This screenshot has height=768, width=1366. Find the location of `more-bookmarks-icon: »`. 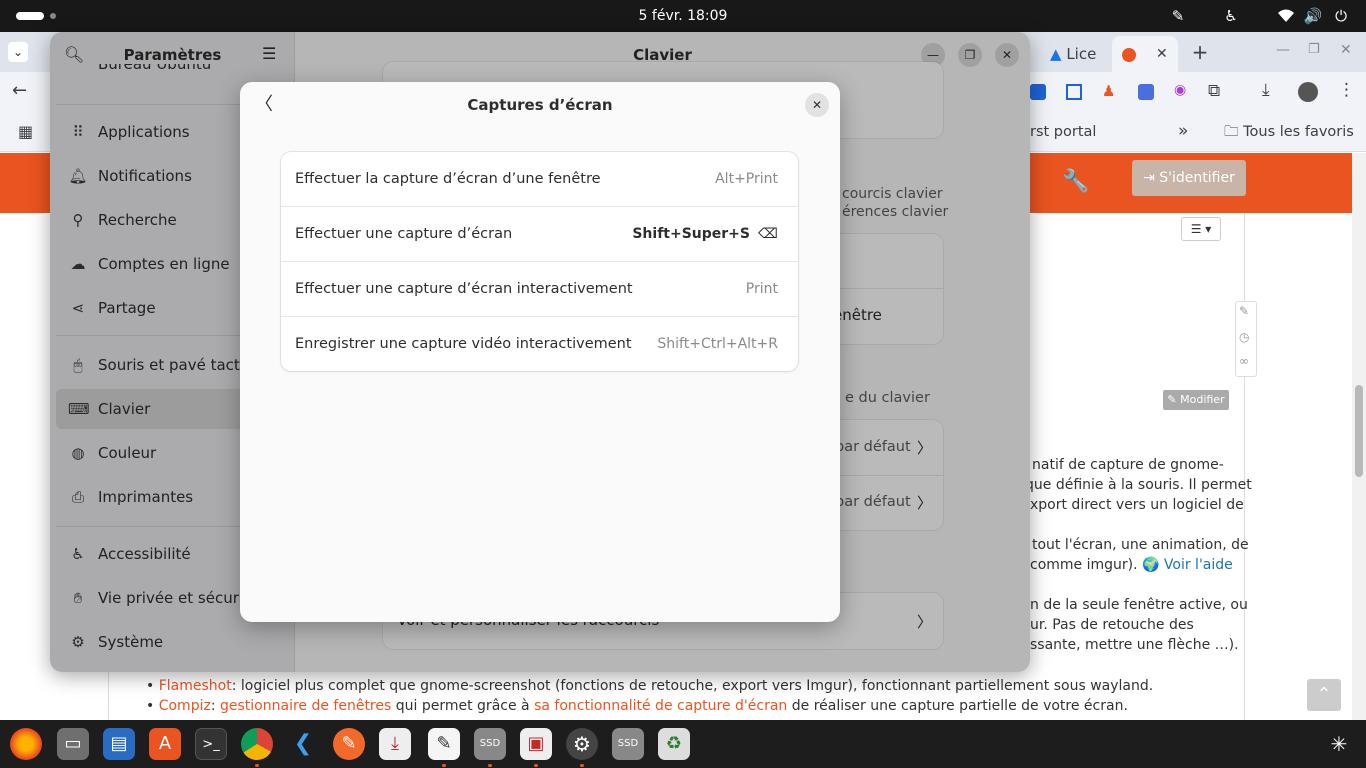

more-bookmarks-icon: » is located at coordinates (1183, 131).